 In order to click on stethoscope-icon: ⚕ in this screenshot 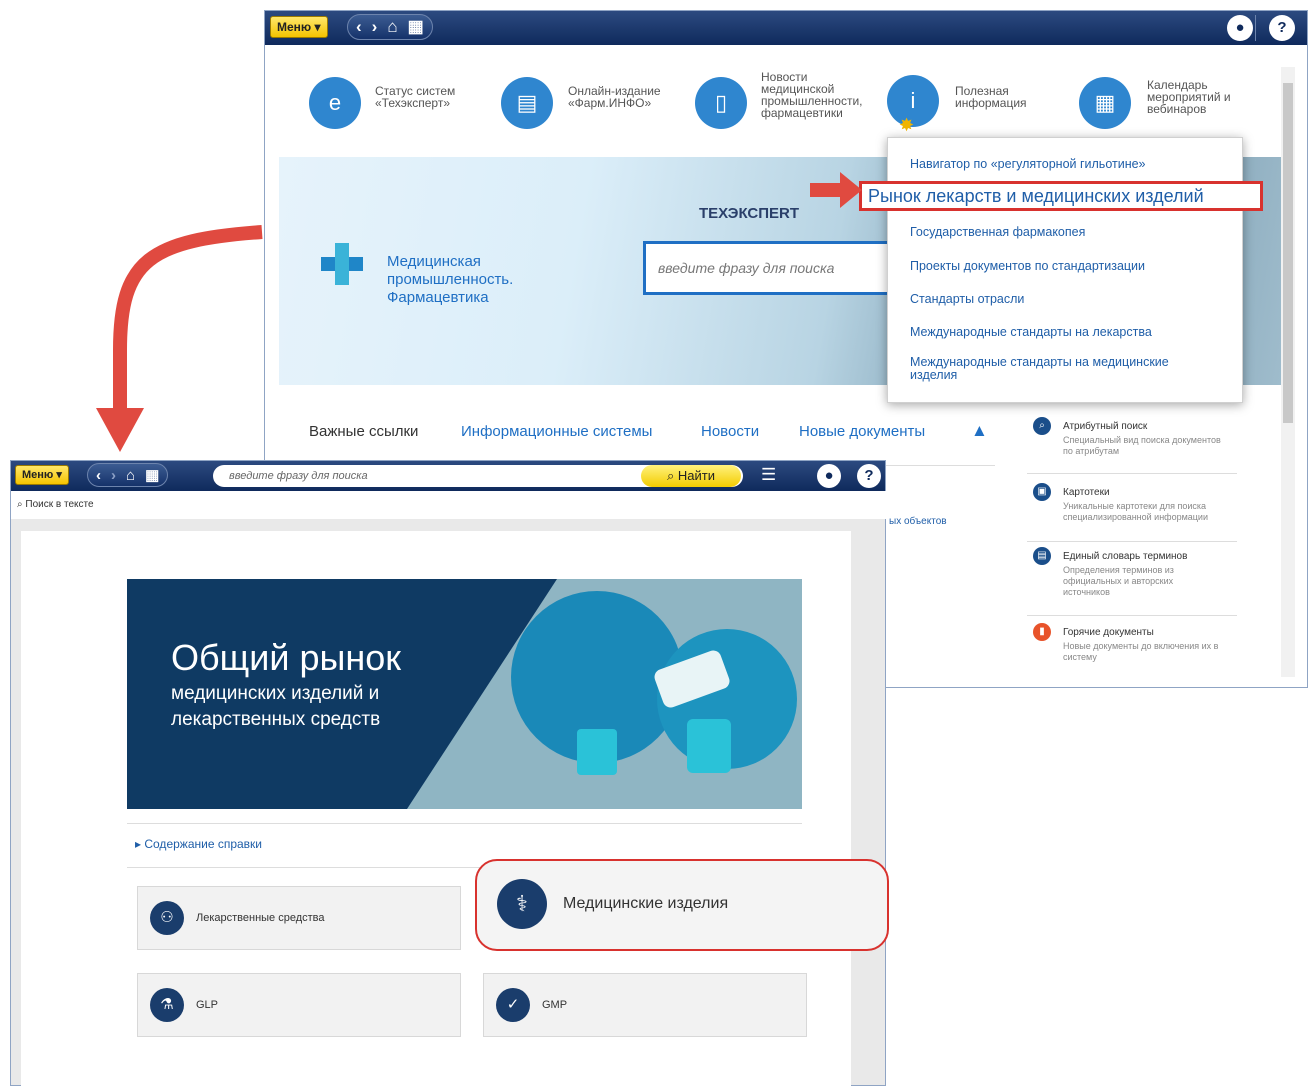, I will do `click(522, 904)`.